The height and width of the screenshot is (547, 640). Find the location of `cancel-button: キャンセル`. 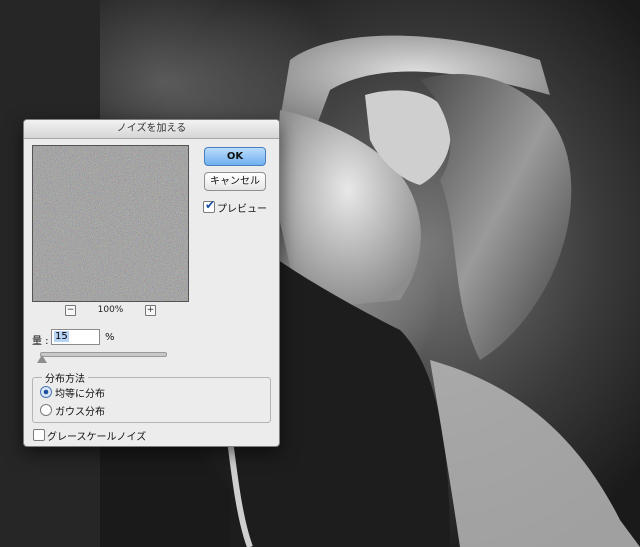

cancel-button: キャンセル is located at coordinates (235, 181).